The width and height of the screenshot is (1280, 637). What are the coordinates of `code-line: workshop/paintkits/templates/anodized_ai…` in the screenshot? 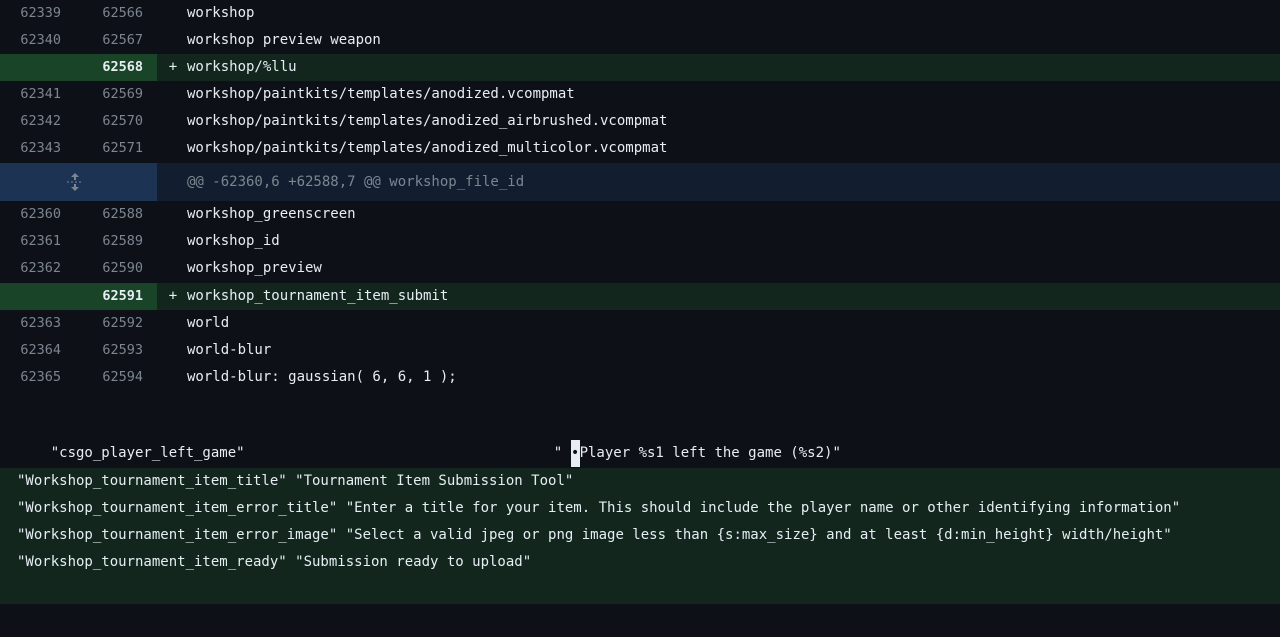 It's located at (427, 121).